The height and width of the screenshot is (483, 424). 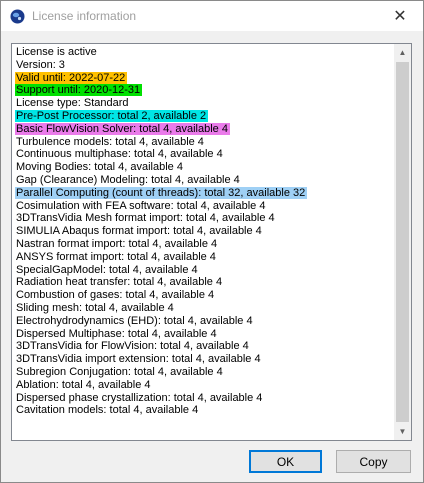 What do you see at coordinates (204, 167) in the screenshot?
I see `license-line: Moving Bodies: total 4, available 4` at bounding box center [204, 167].